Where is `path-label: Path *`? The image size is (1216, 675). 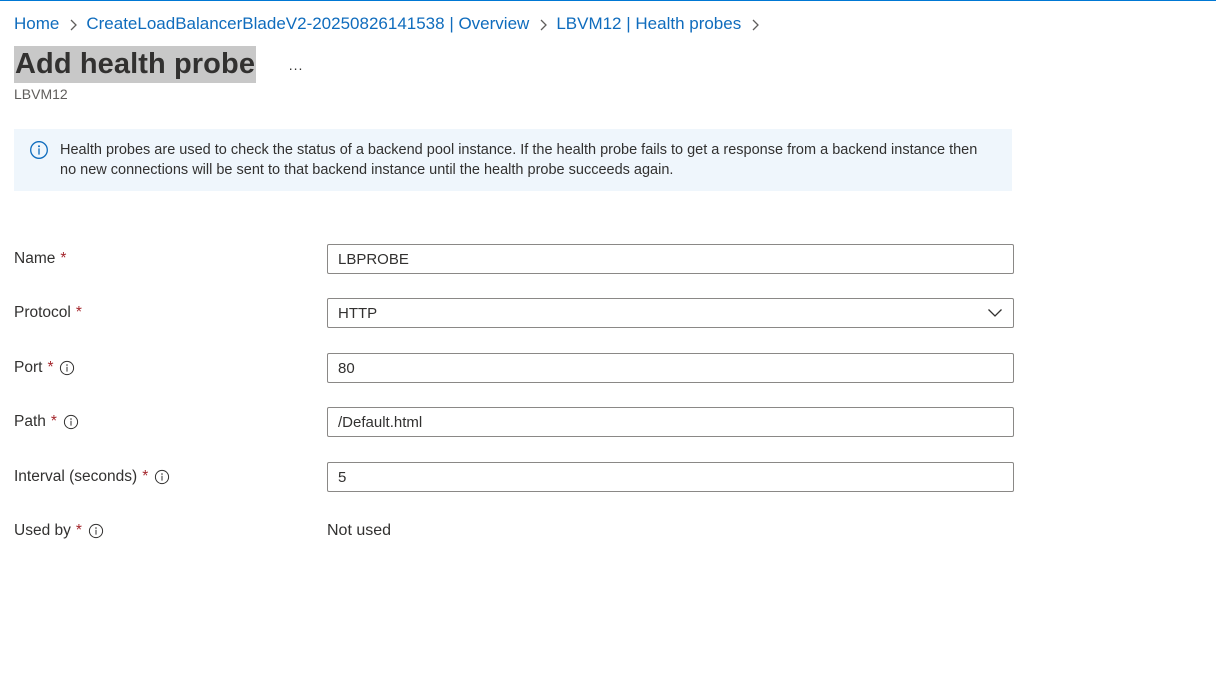 path-label: Path * is located at coordinates (170, 422).